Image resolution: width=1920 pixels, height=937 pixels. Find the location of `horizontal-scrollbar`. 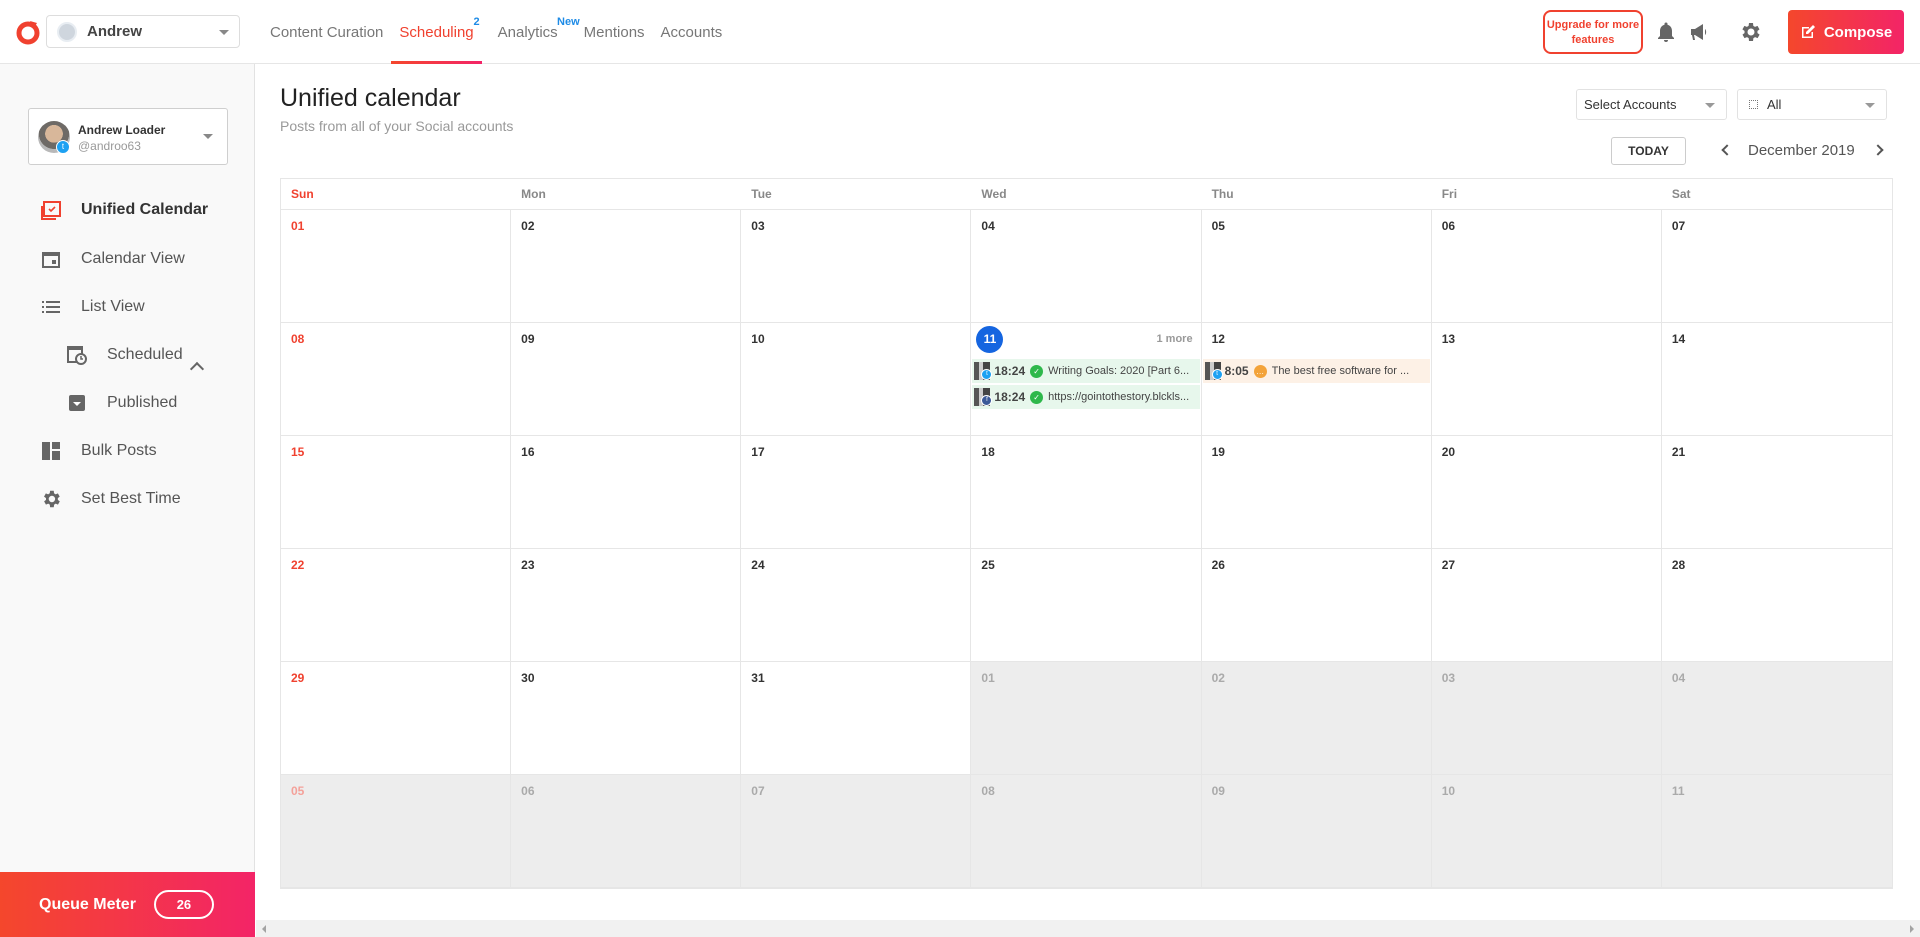

horizontal-scrollbar is located at coordinates (1088, 928).